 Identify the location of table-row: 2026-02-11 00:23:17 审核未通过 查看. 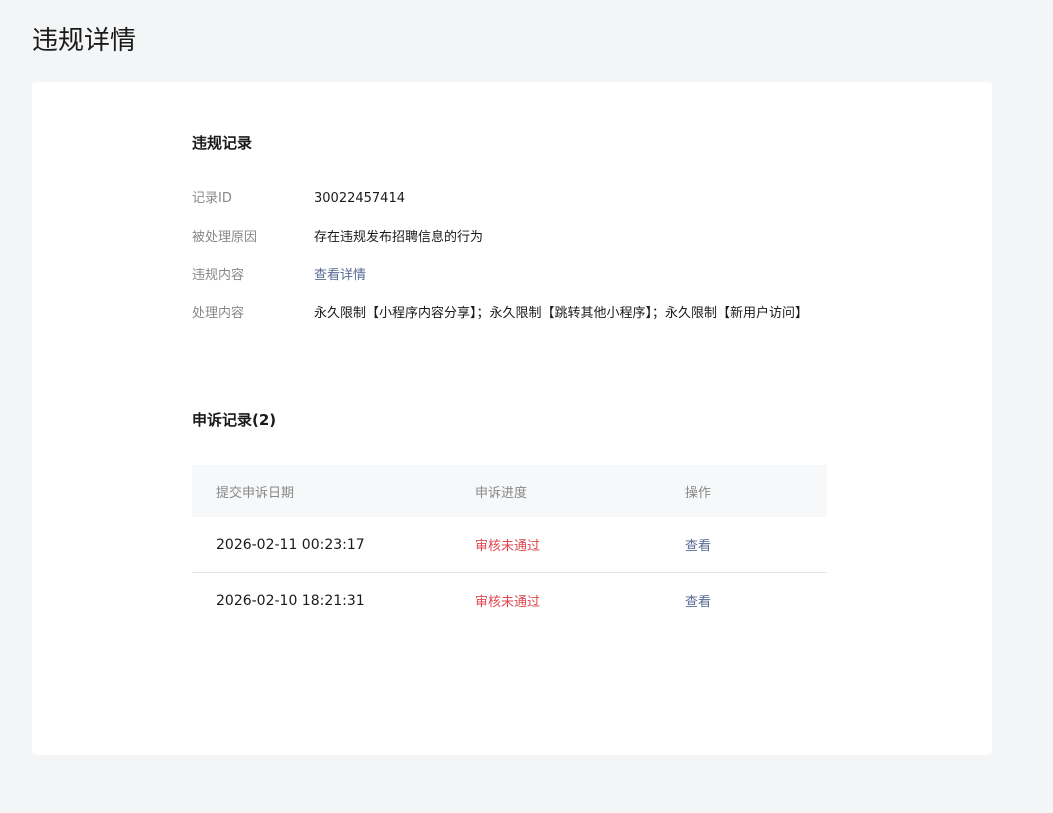
(509, 545).